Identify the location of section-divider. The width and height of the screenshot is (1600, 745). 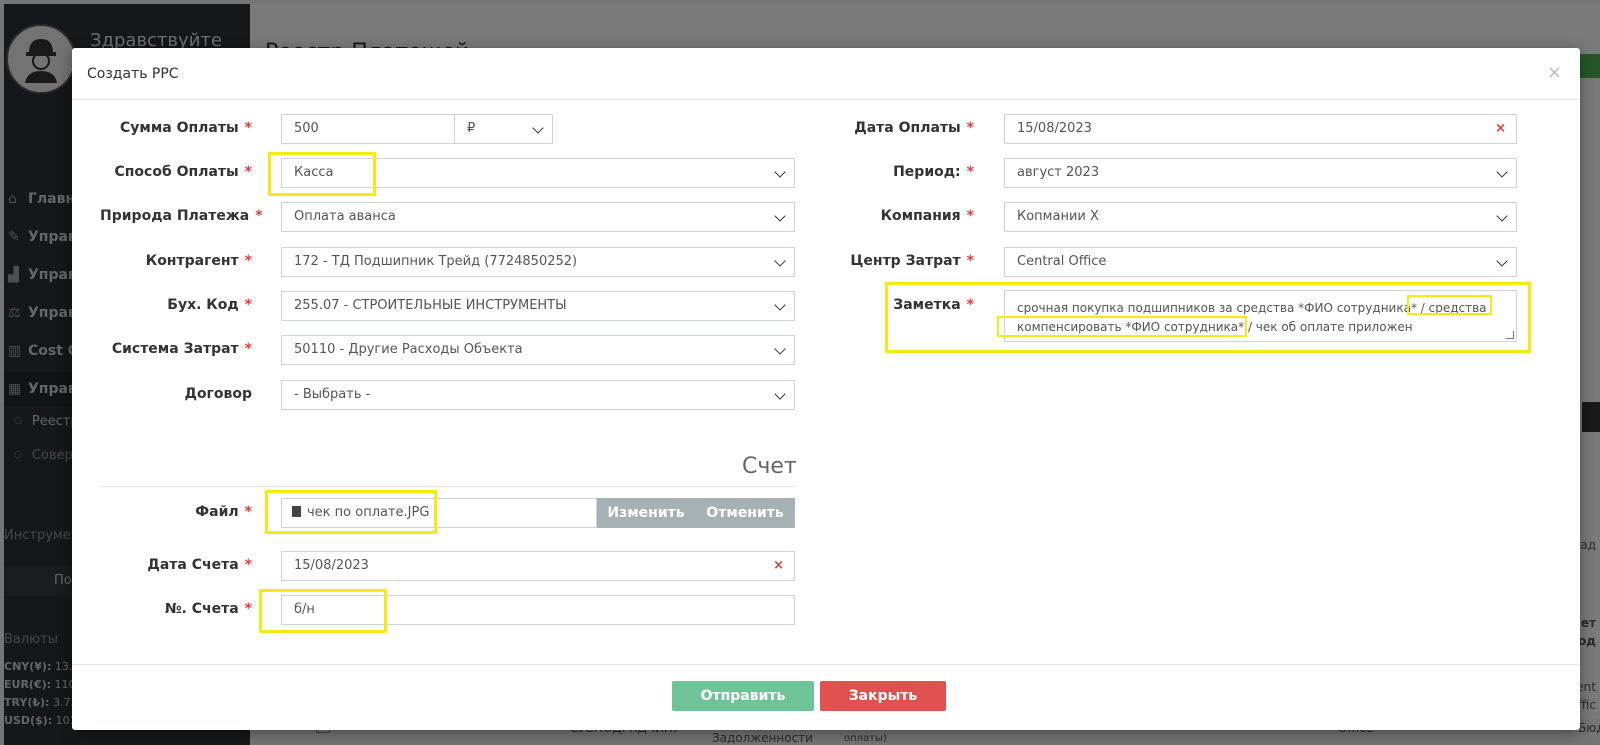
(447, 486).